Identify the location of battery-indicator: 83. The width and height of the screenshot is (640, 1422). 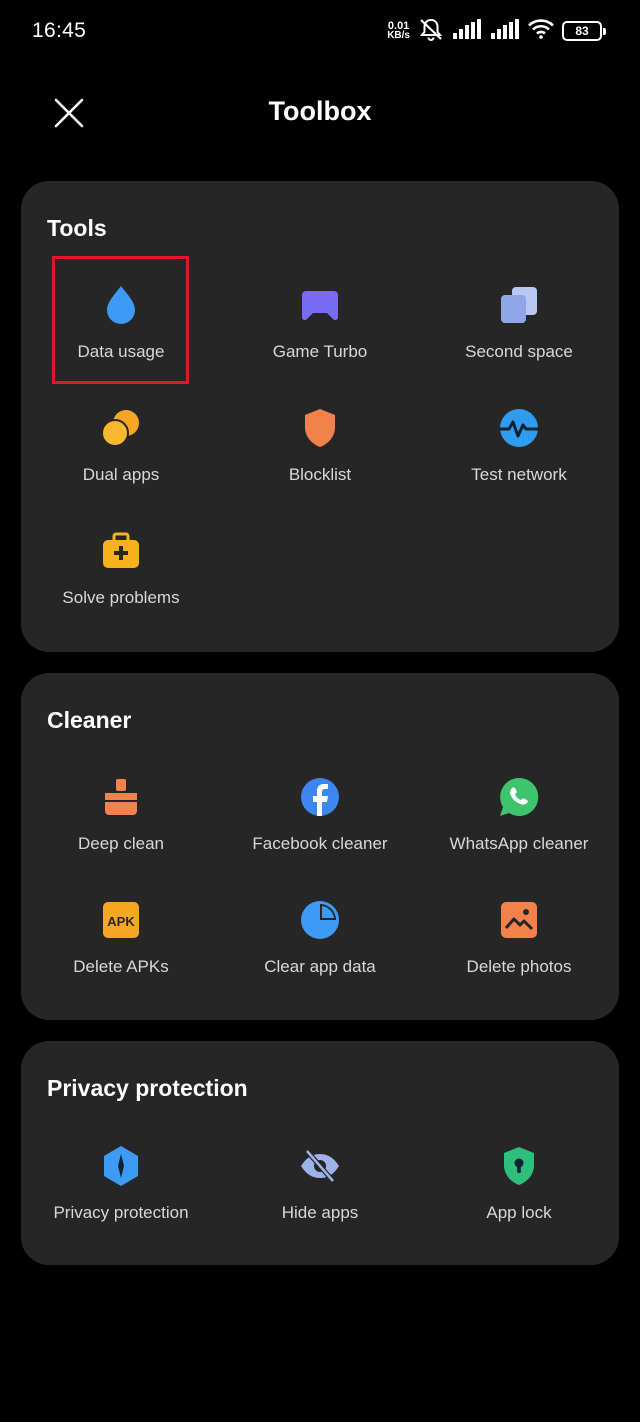
(584, 31).